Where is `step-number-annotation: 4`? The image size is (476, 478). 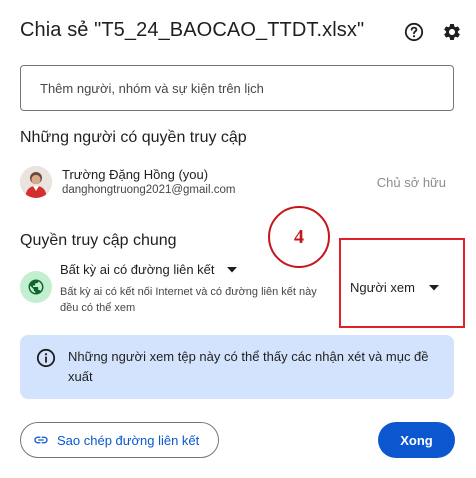 step-number-annotation: 4 is located at coordinates (299, 237).